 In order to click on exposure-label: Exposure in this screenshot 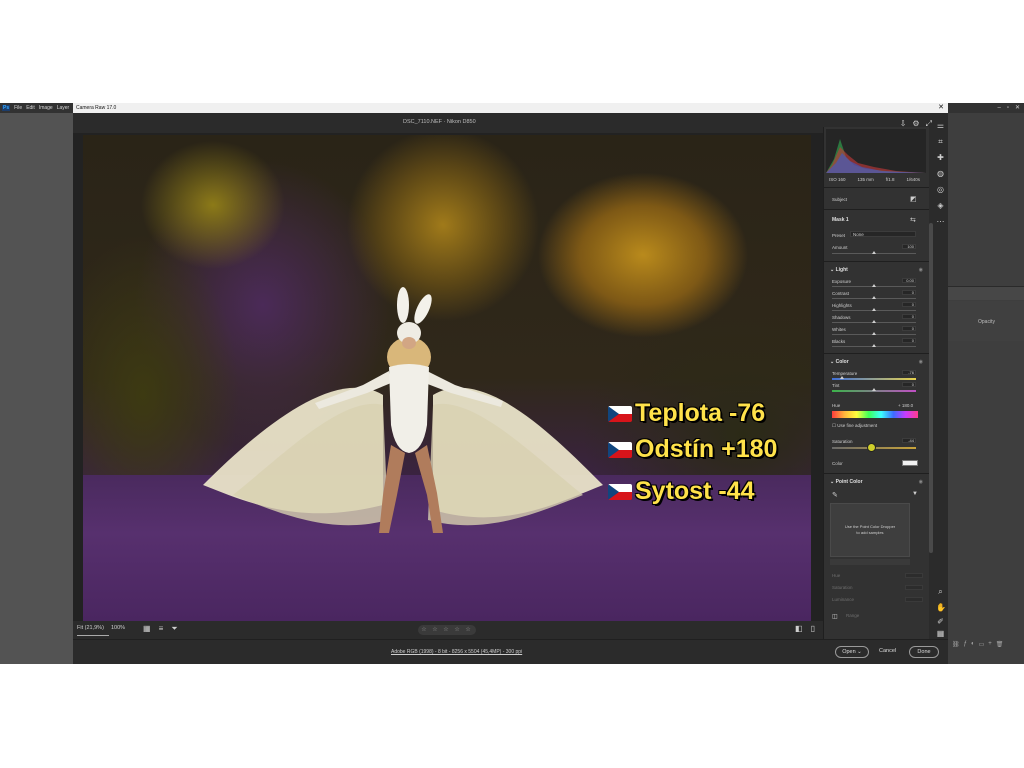, I will do `click(842, 281)`.